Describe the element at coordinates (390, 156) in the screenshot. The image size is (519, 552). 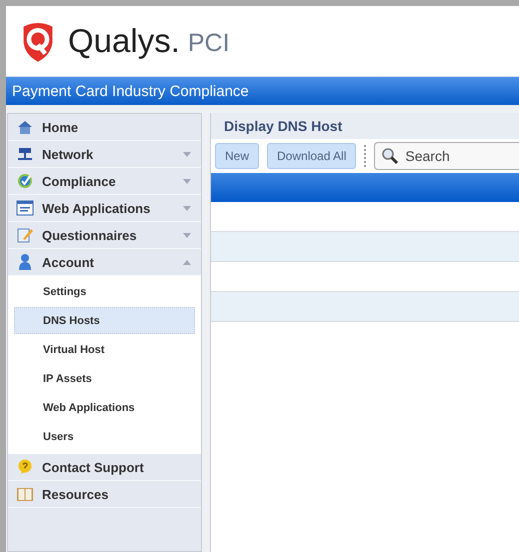
I see `search-icon` at that location.